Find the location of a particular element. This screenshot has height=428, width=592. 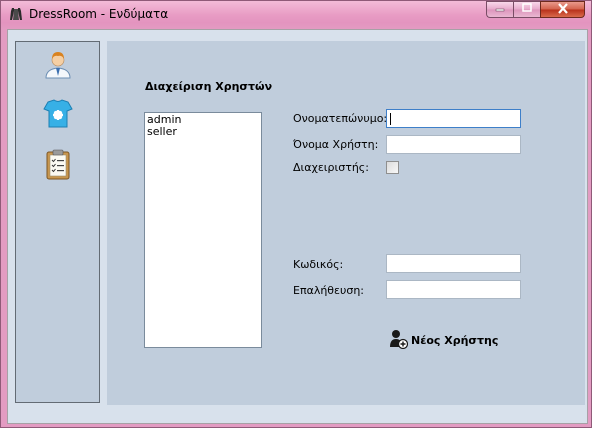

confirm-password-label: Επαλήθευση: is located at coordinates (328, 290).